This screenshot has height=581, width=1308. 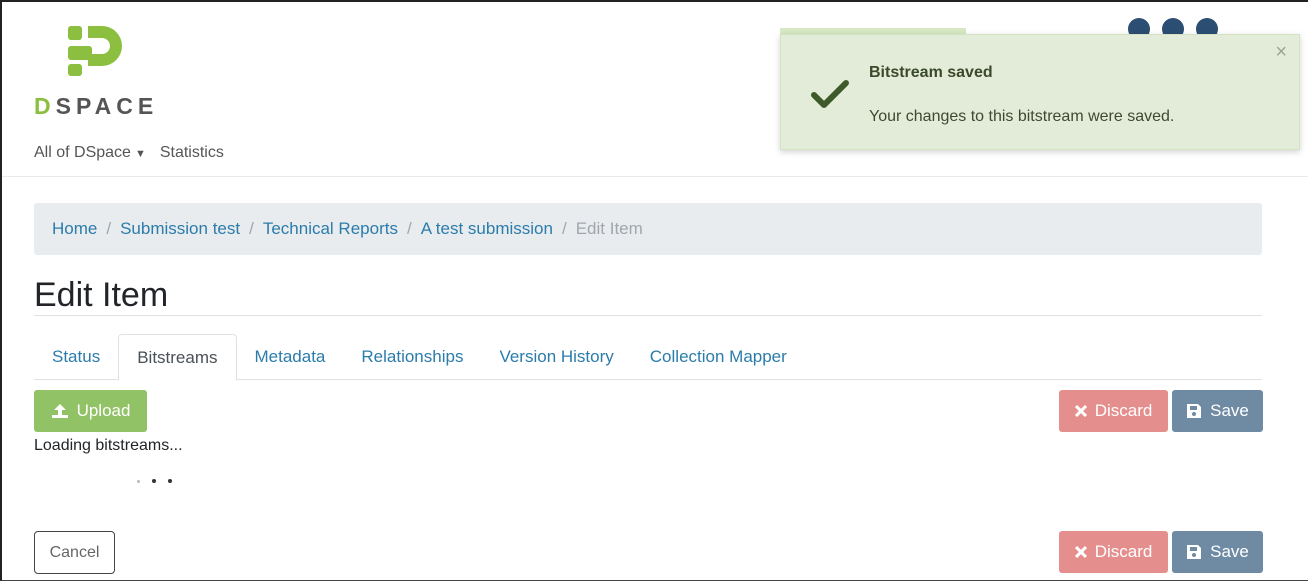 I want to click on discard-button-bottom: Discard, so click(x=1113, y=552).